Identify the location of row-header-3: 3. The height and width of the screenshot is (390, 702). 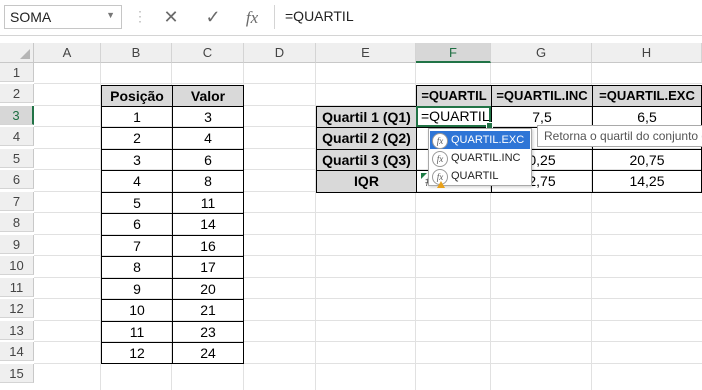
(17, 115).